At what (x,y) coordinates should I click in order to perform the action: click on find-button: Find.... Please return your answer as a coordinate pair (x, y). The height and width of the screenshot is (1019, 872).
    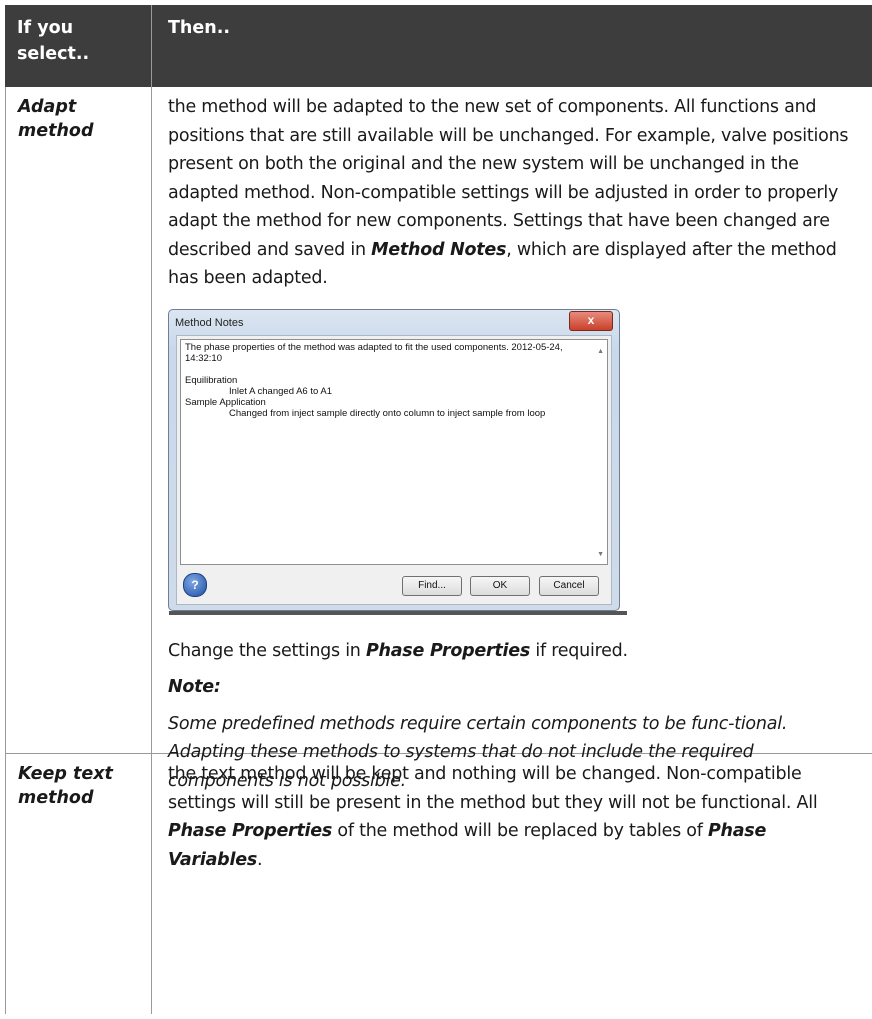
    Looking at the image, I should click on (432, 585).